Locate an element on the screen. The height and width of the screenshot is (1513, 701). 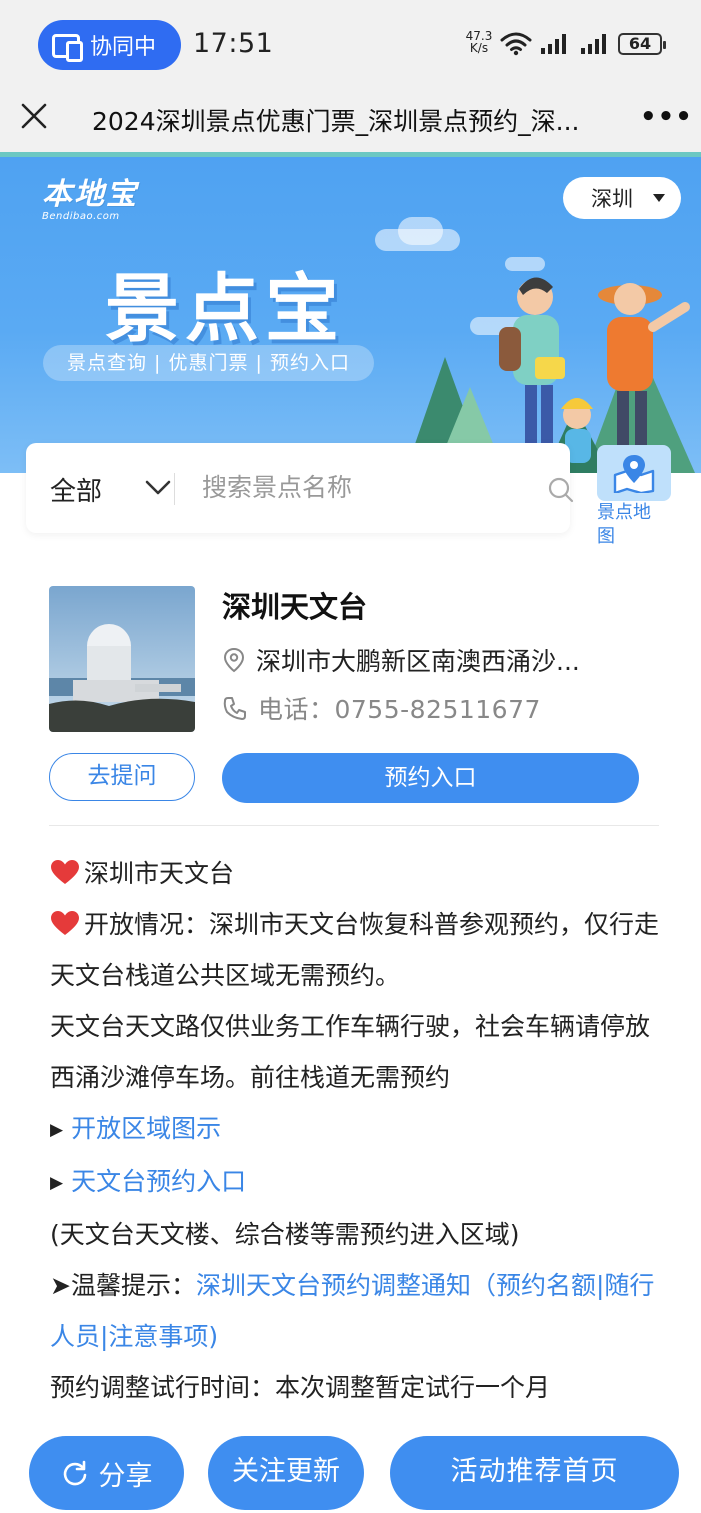
search-icon is located at coordinates (561, 490).